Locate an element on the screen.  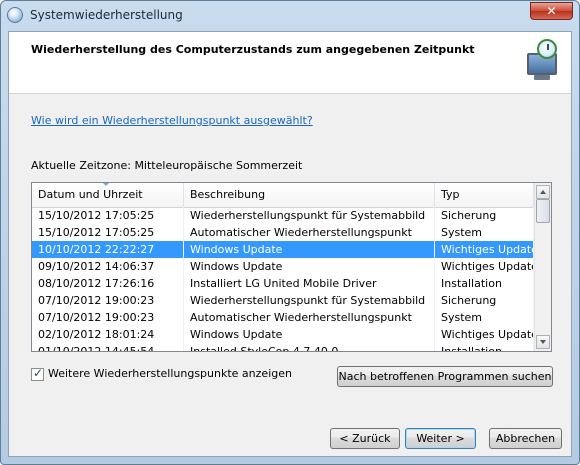
scroll-down-button is located at coordinates (543, 342).